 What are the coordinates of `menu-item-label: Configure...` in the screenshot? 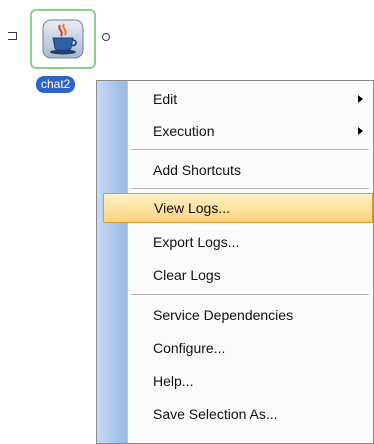 It's located at (189, 348).